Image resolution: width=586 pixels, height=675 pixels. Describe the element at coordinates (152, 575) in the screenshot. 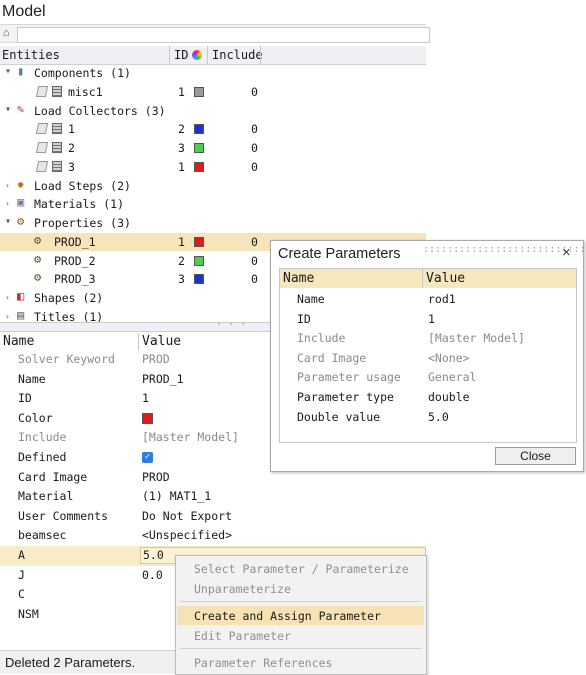

I see `property-value: 0.0` at that location.